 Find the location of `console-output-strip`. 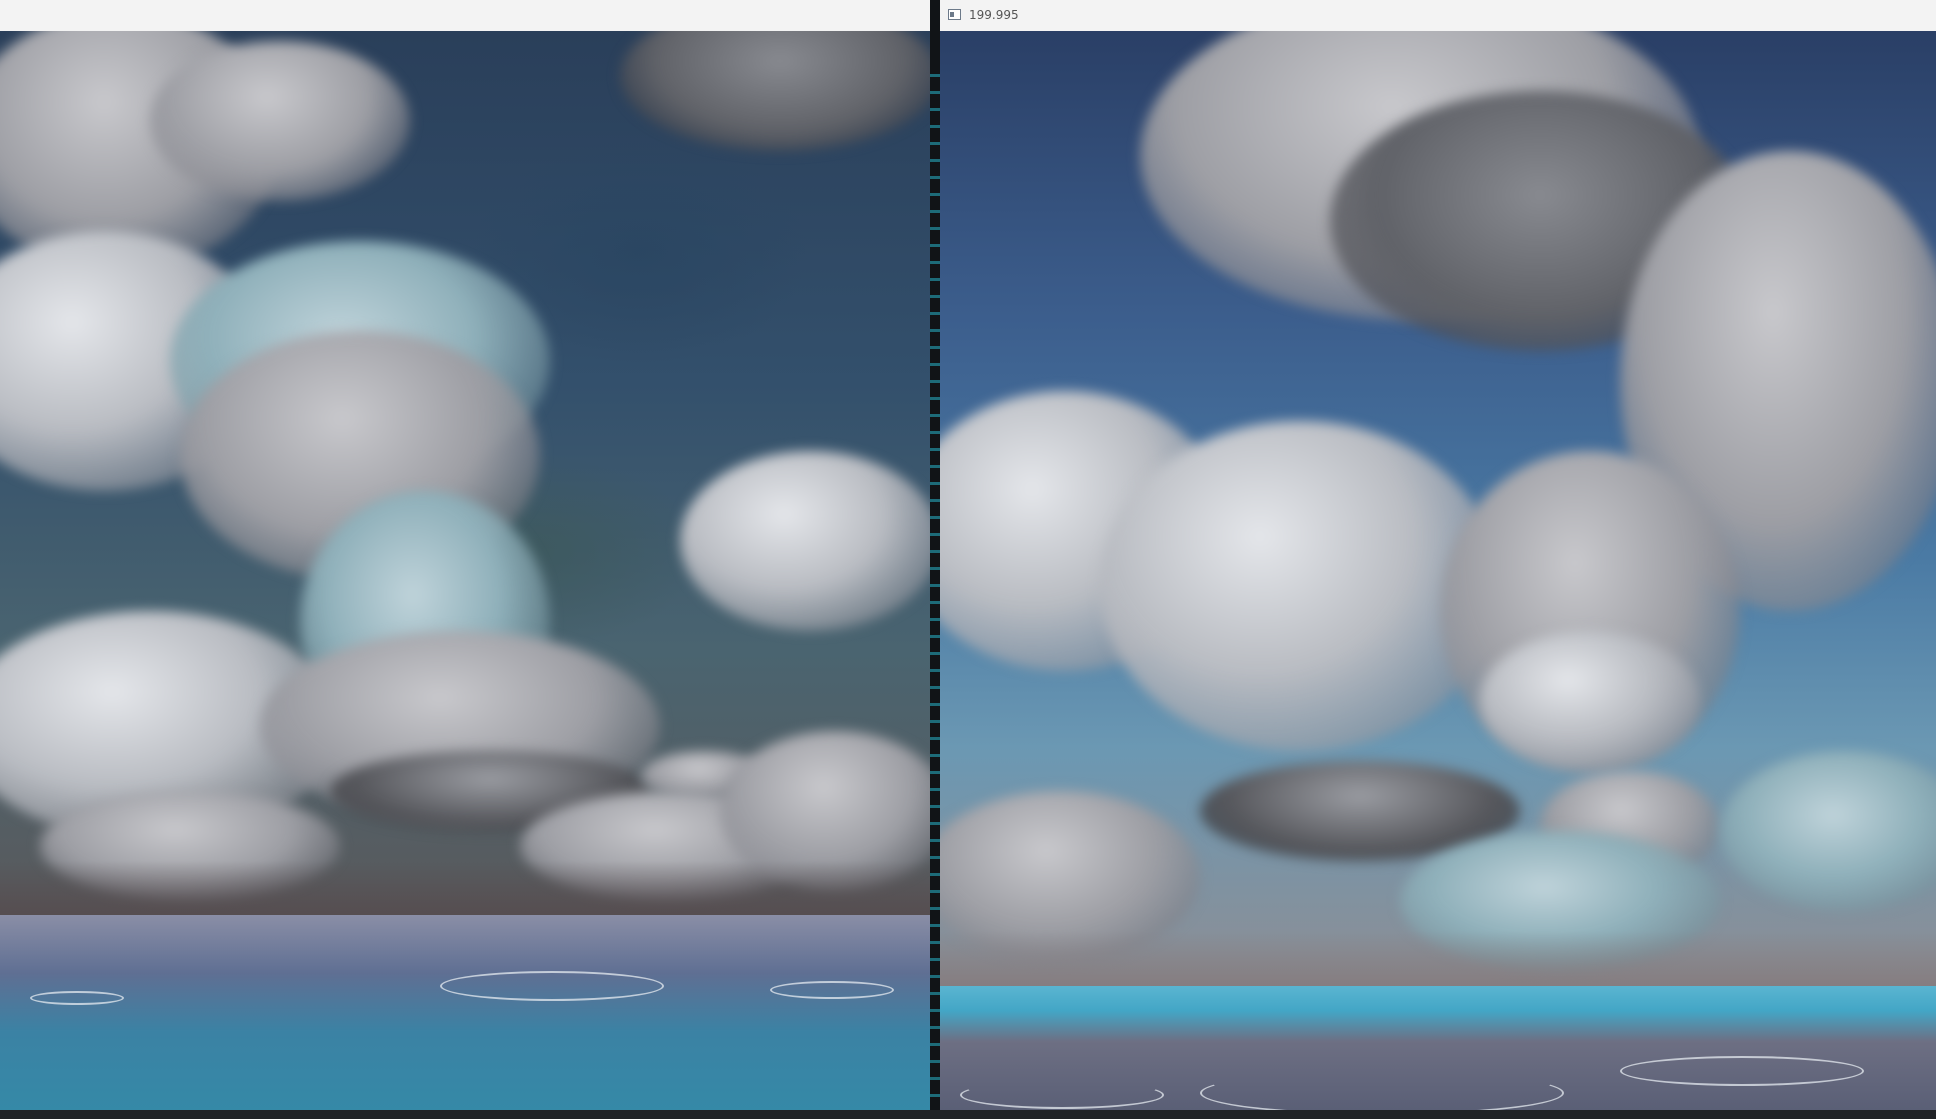

console-output-strip is located at coordinates (935, 580).